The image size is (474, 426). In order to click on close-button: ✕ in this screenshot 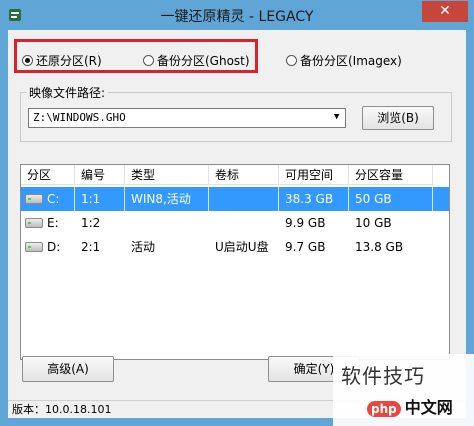, I will do `click(445, 11)`.